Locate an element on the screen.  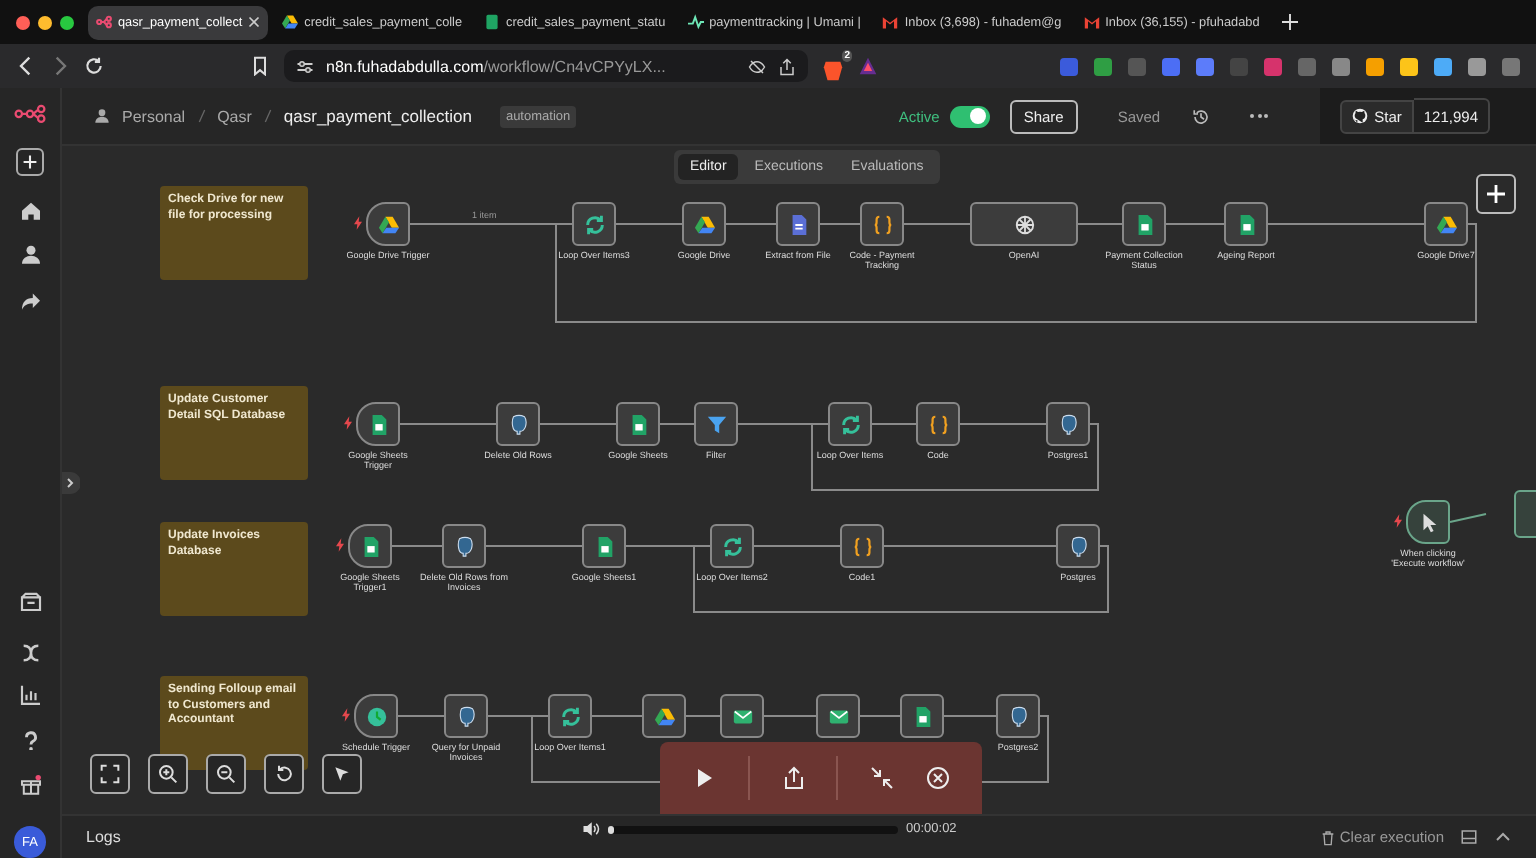
help-icon is located at coordinates (30, 740).